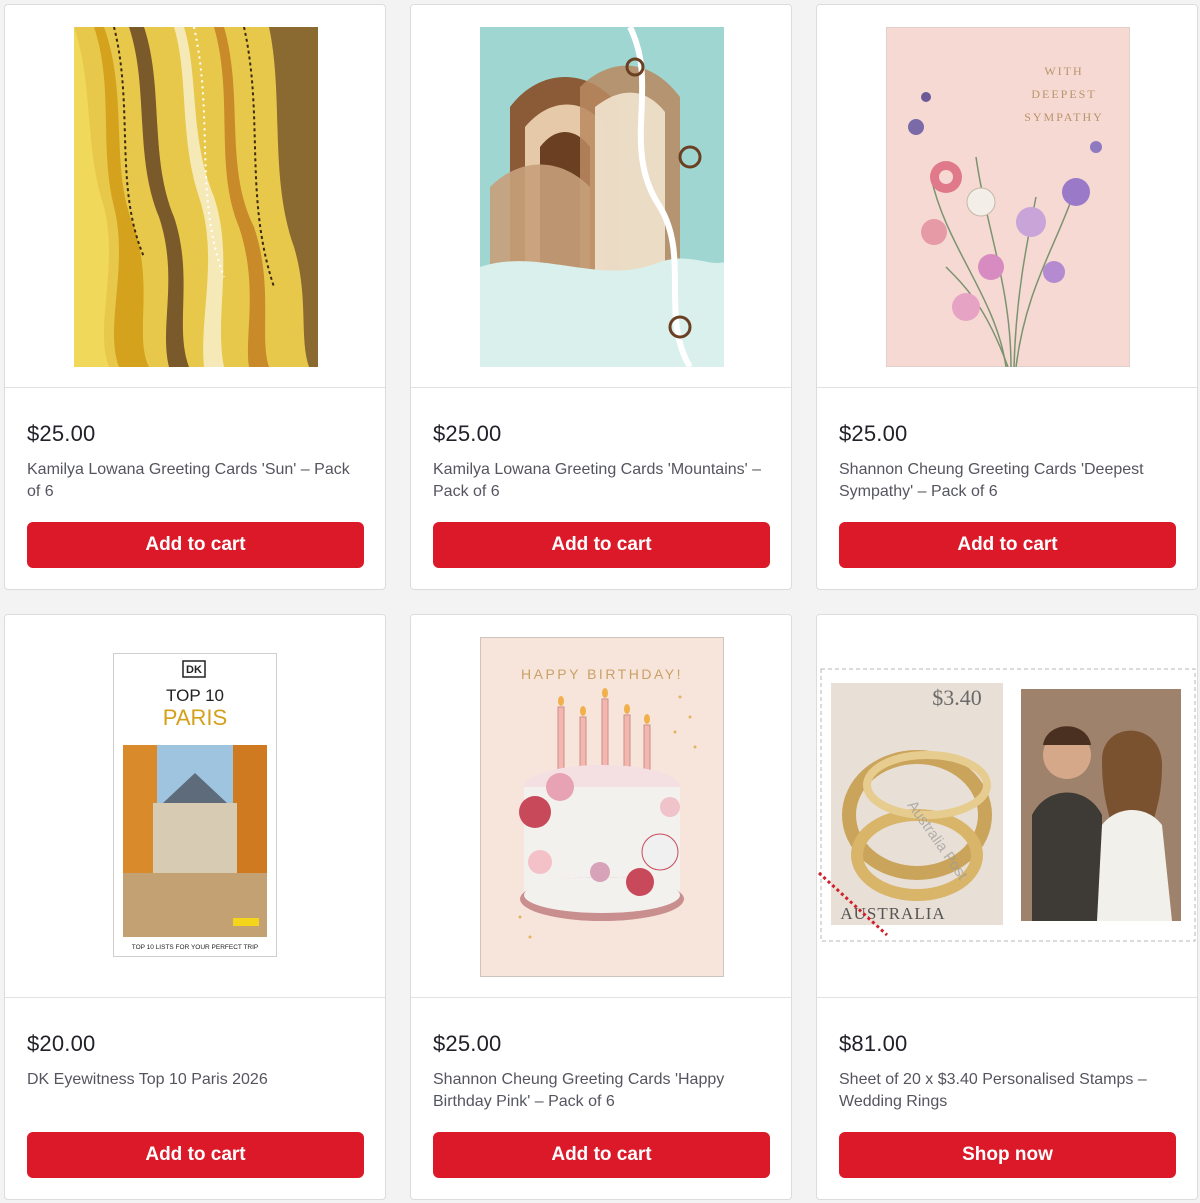 The height and width of the screenshot is (1203, 1200). What do you see at coordinates (197, 1080) in the screenshot?
I see `product-title: DK Eyewitness Top 10 Paris 2026` at bounding box center [197, 1080].